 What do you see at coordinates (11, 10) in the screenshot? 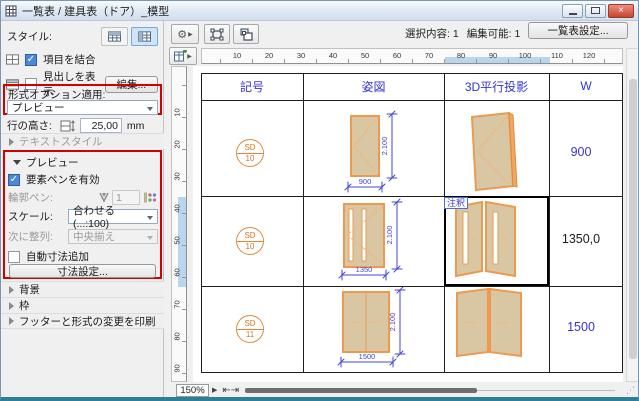
I see `schedule-window-icon` at bounding box center [11, 10].